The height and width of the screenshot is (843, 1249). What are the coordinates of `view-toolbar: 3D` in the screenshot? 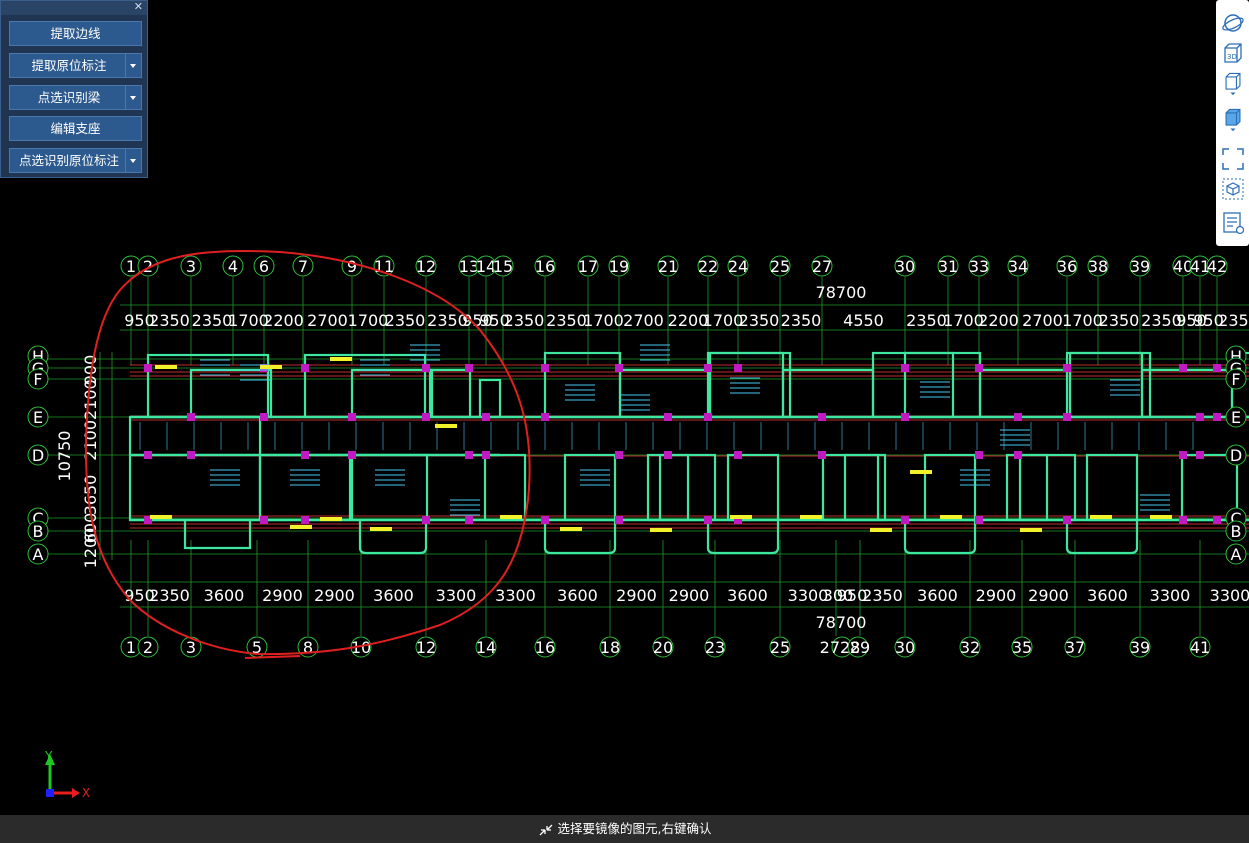 It's located at (1232, 123).